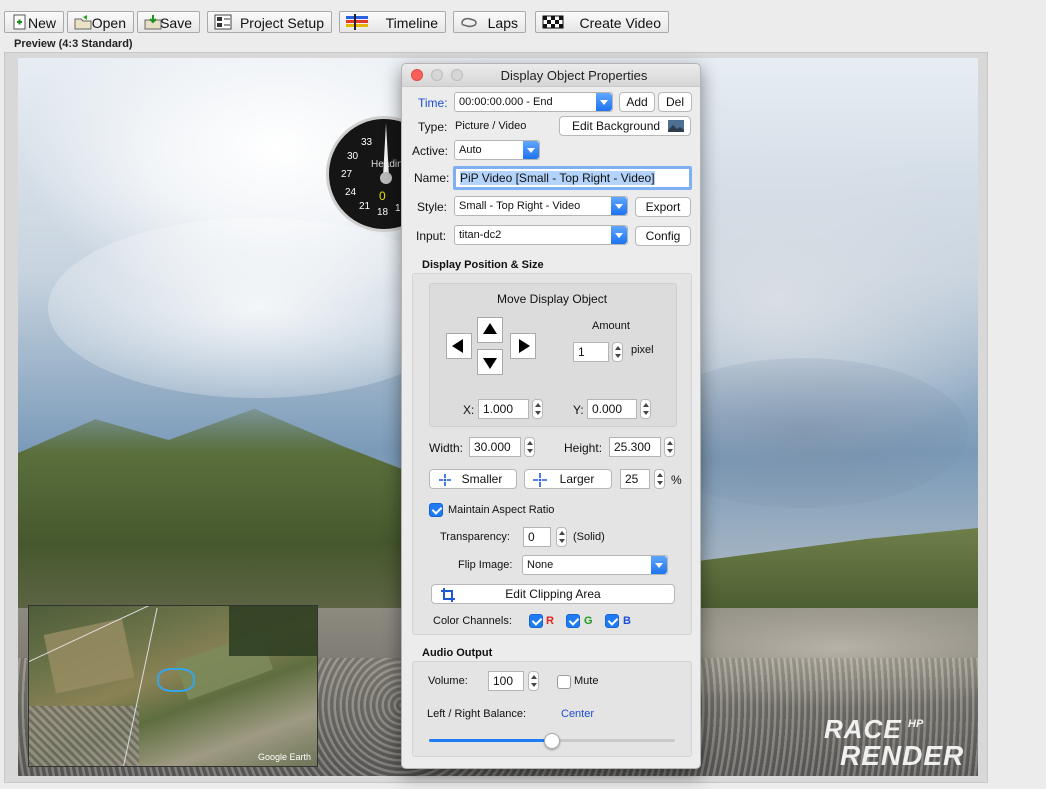  I want to click on smaller-button: Smaller, so click(473, 479).